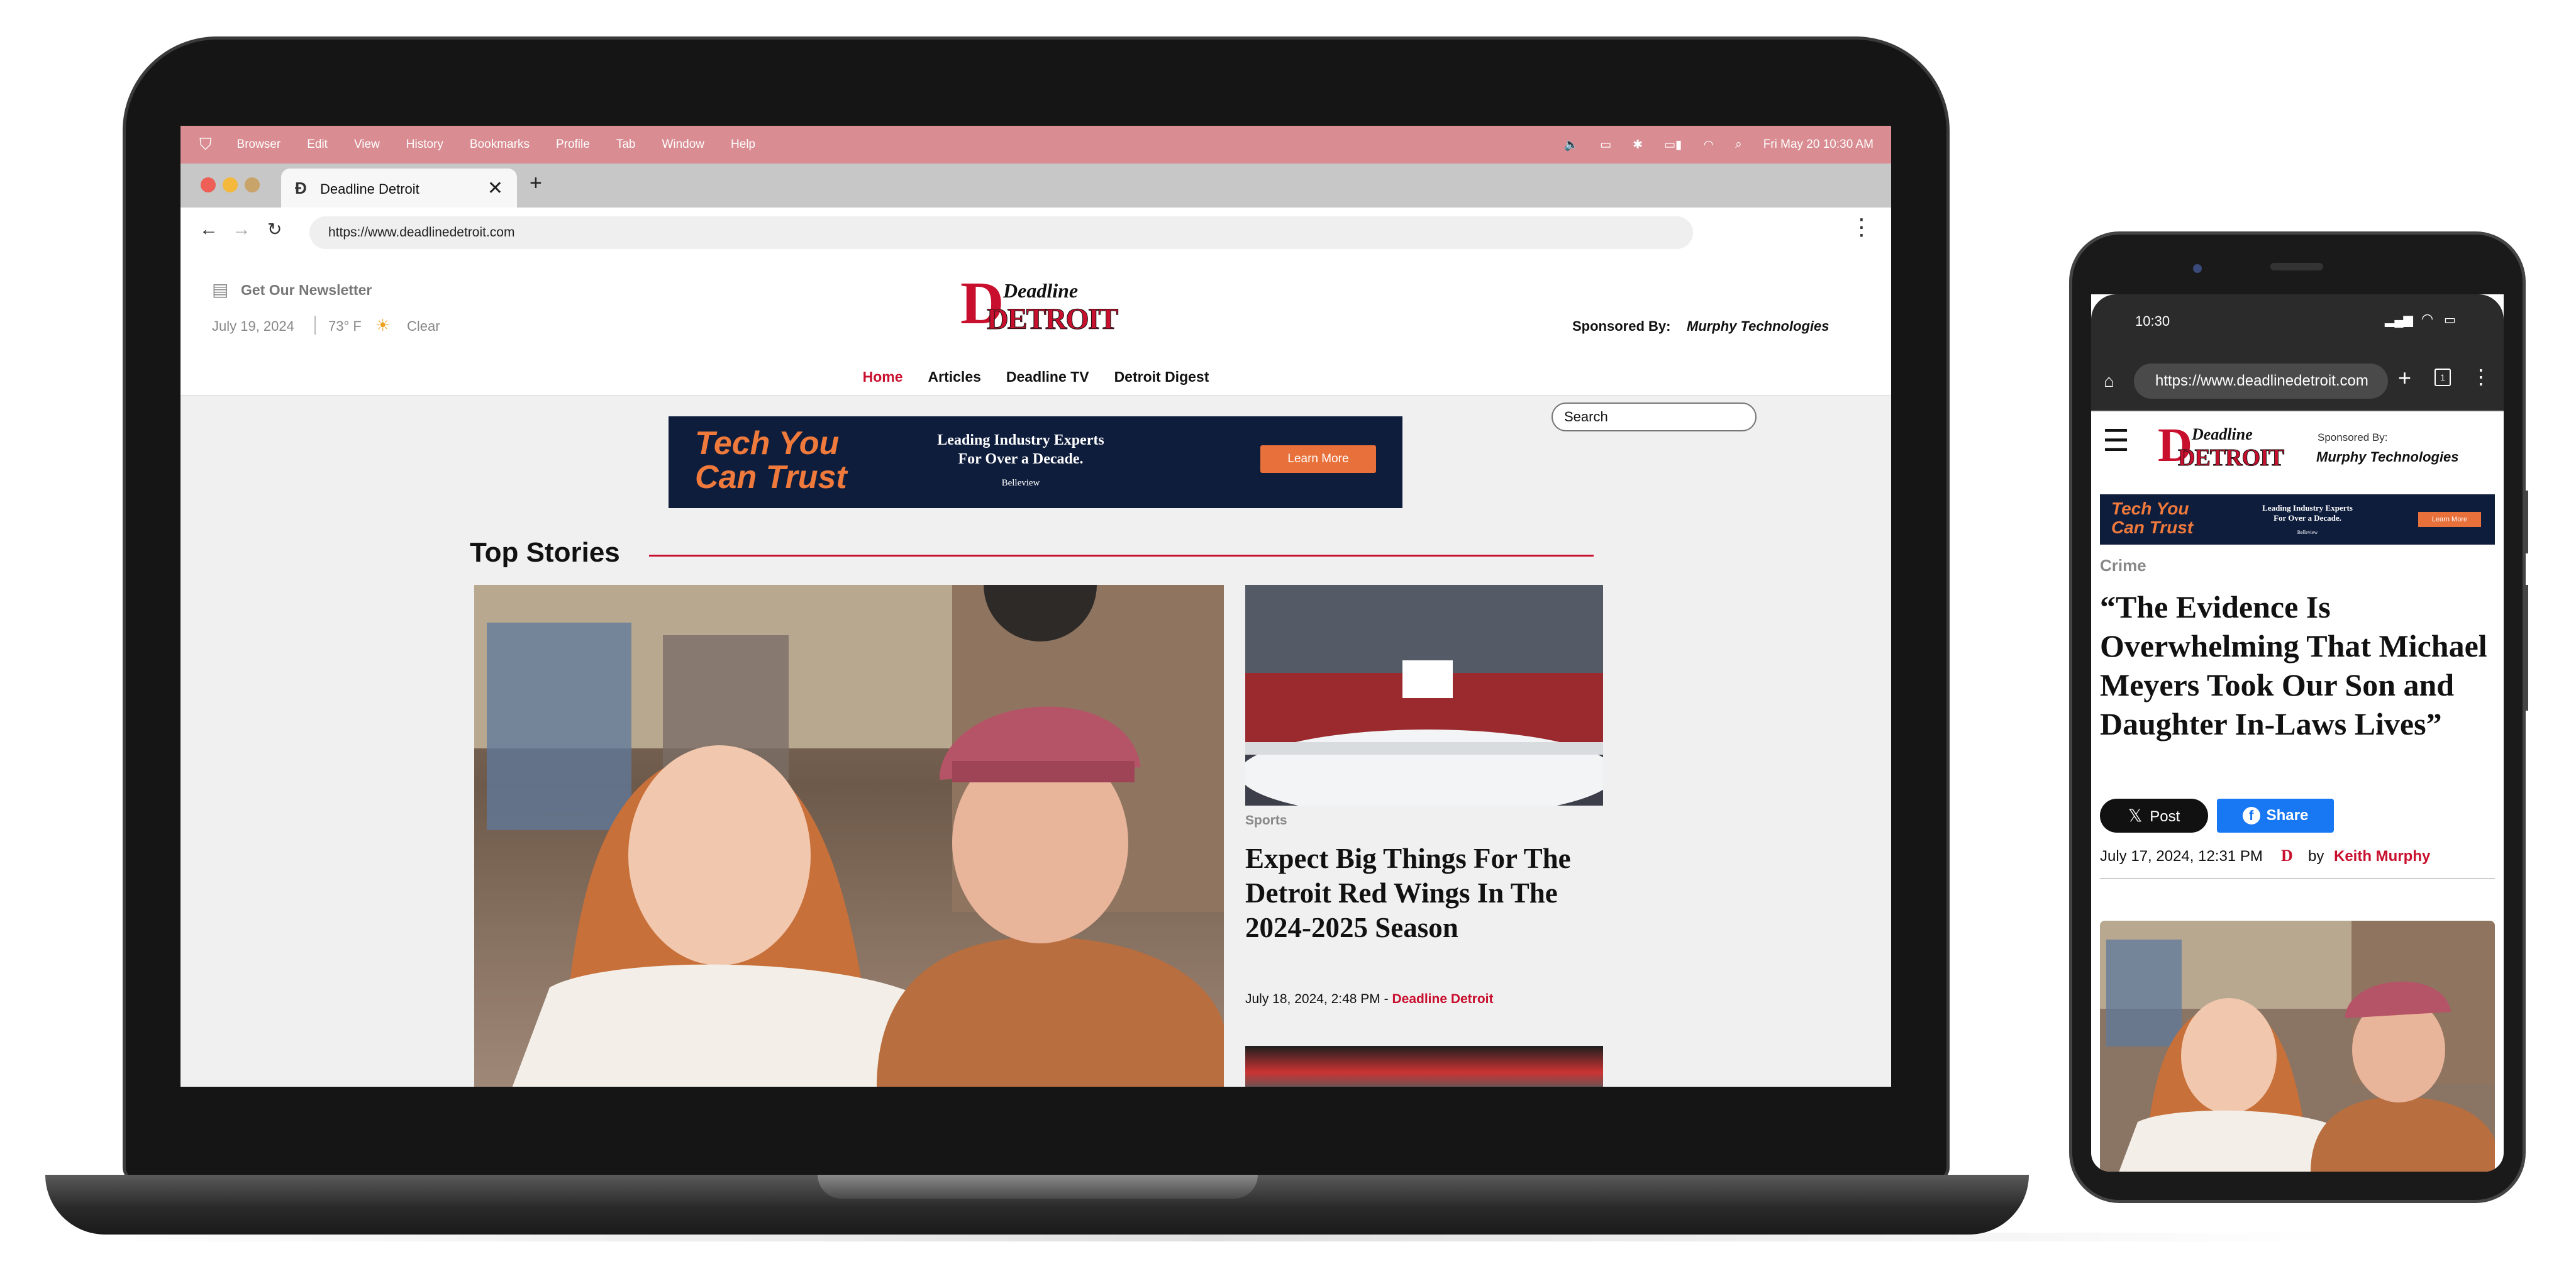 Image resolution: width=2576 pixels, height=1271 pixels. I want to click on site-logo: D Deadline DETROIT, so click(1039, 304).